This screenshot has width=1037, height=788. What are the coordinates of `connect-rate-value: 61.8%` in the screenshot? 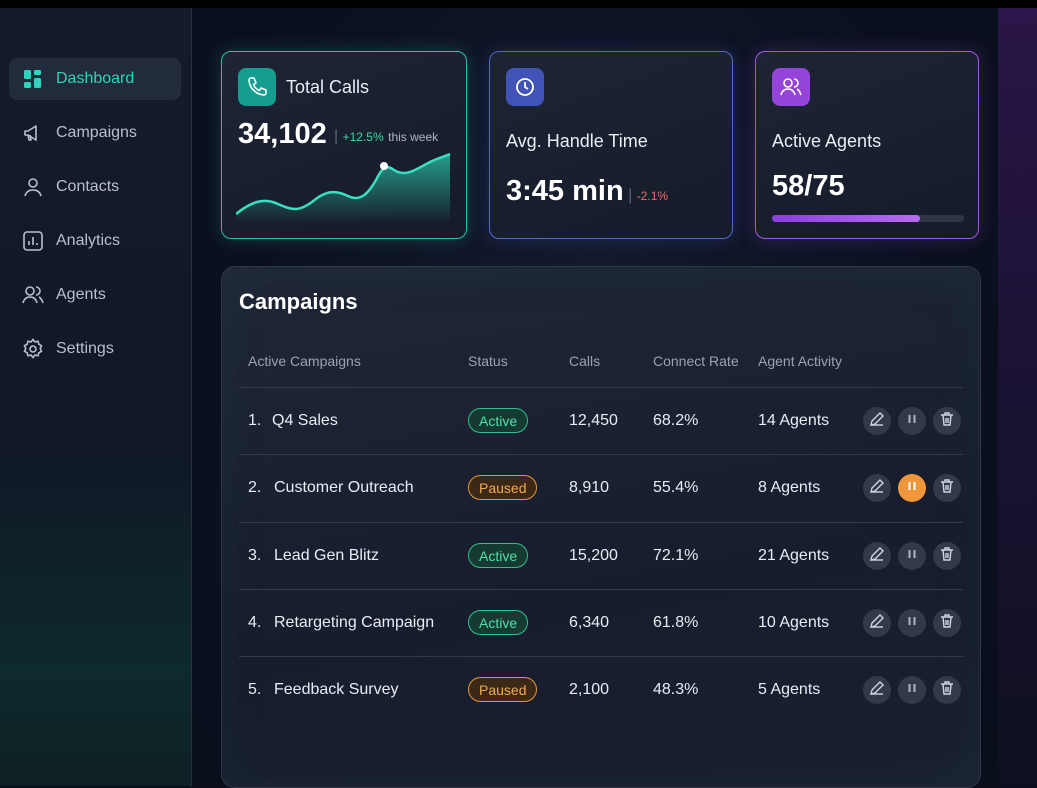 It's located at (676, 622).